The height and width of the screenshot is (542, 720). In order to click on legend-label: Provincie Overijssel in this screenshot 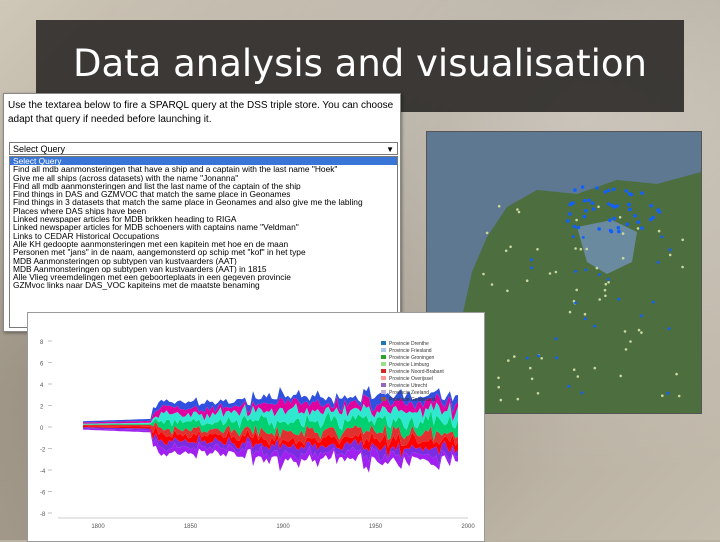, I will do `click(411, 379)`.